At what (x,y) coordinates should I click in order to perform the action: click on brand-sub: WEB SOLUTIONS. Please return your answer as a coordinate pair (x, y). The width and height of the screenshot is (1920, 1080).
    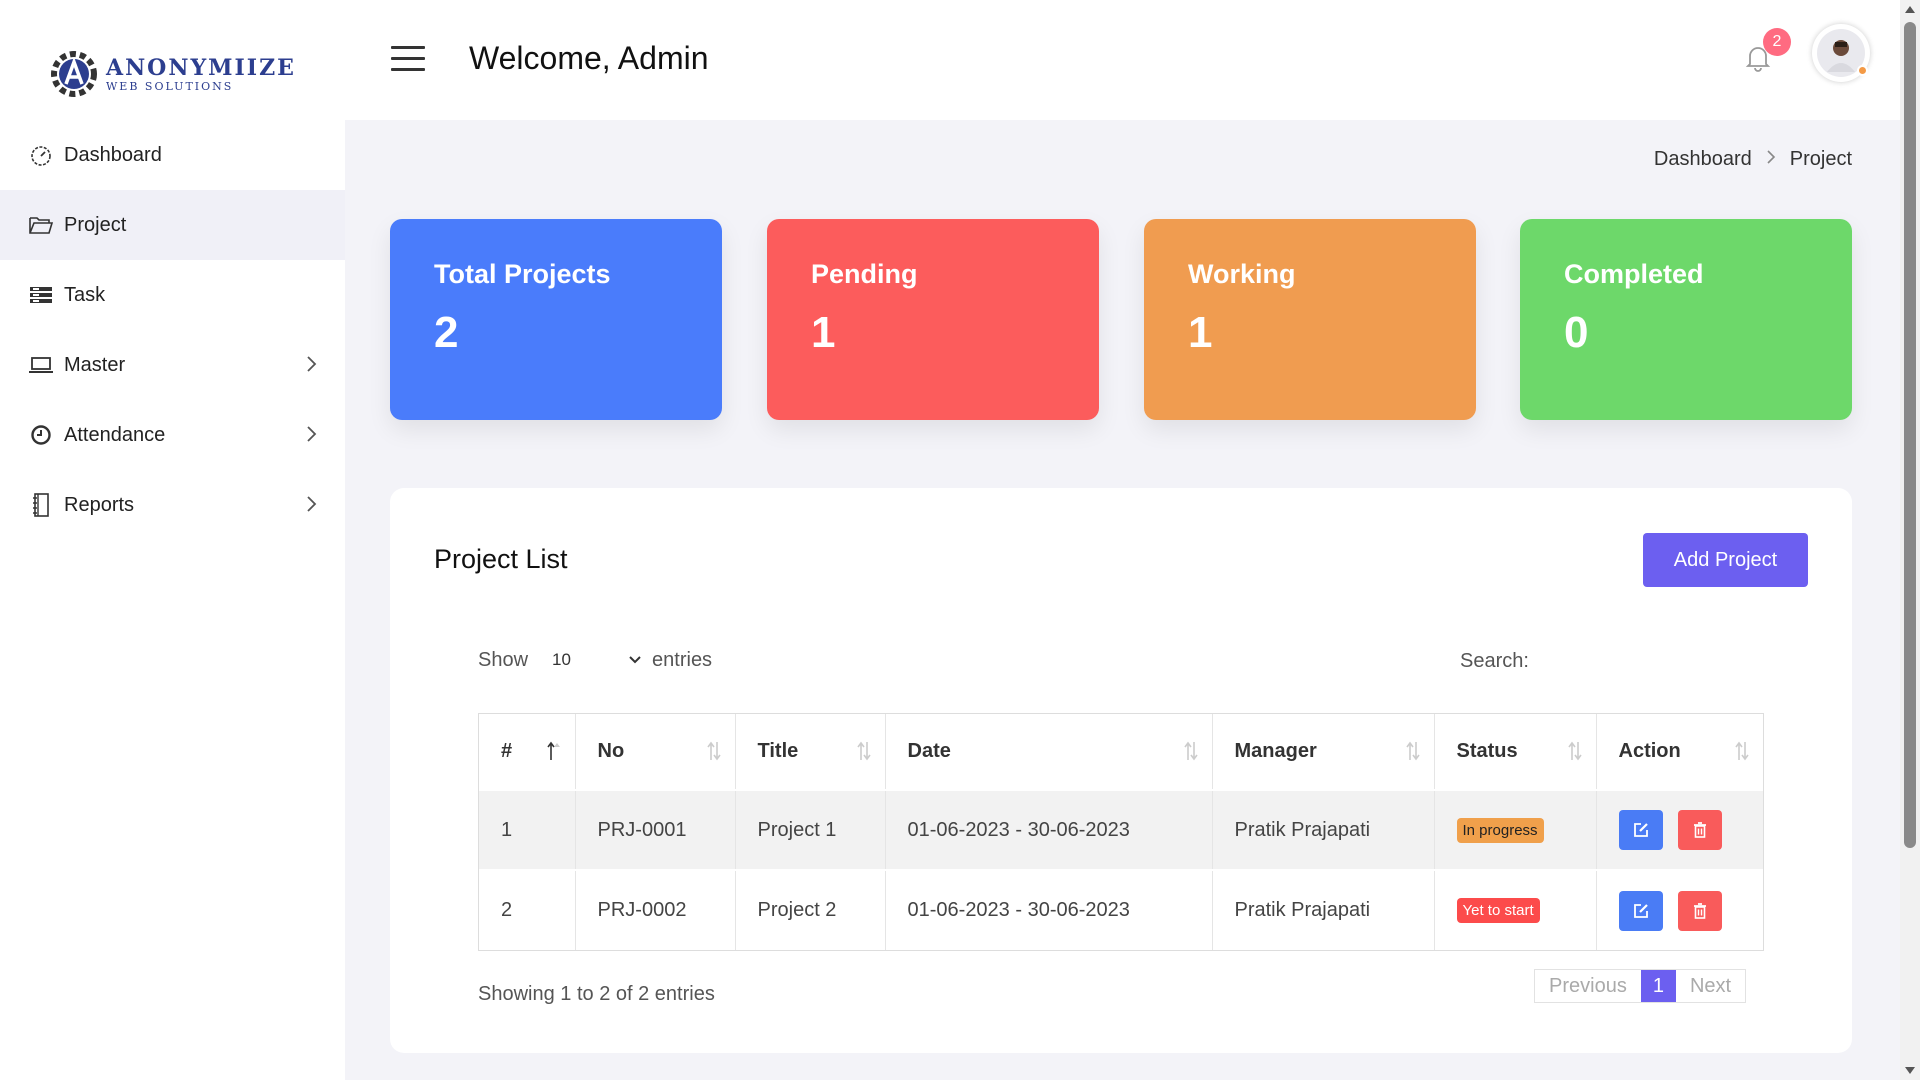
    Looking at the image, I should click on (170, 86).